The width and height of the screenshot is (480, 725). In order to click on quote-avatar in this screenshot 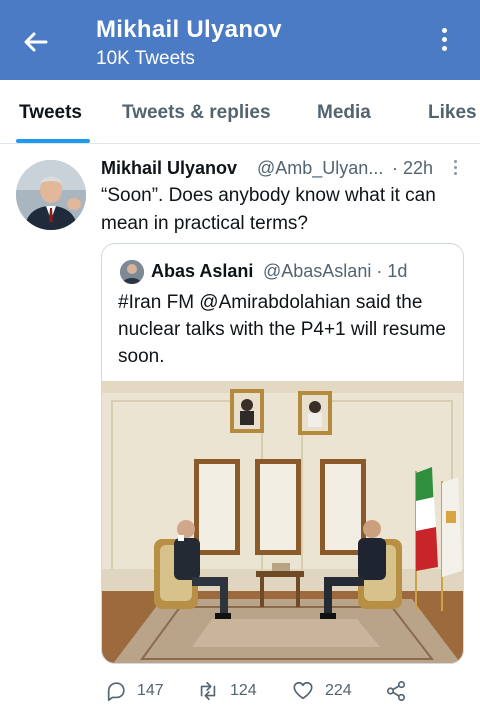, I will do `click(132, 272)`.